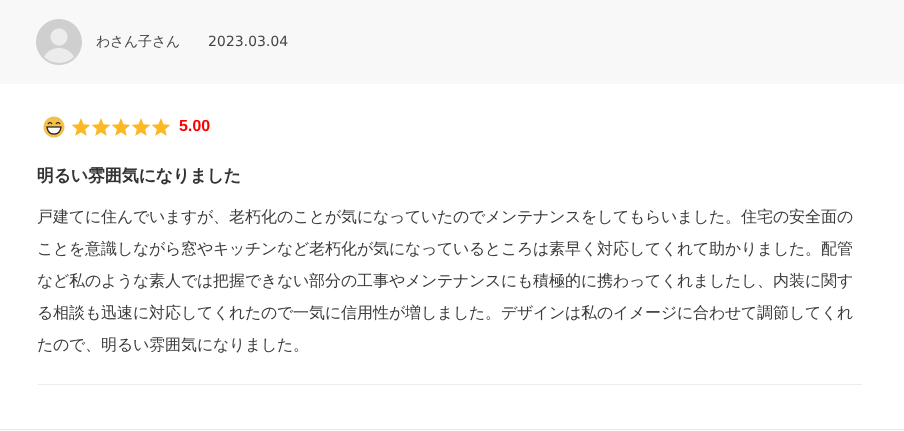 This screenshot has width=904, height=431. I want to click on avatar-icon, so click(59, 42).